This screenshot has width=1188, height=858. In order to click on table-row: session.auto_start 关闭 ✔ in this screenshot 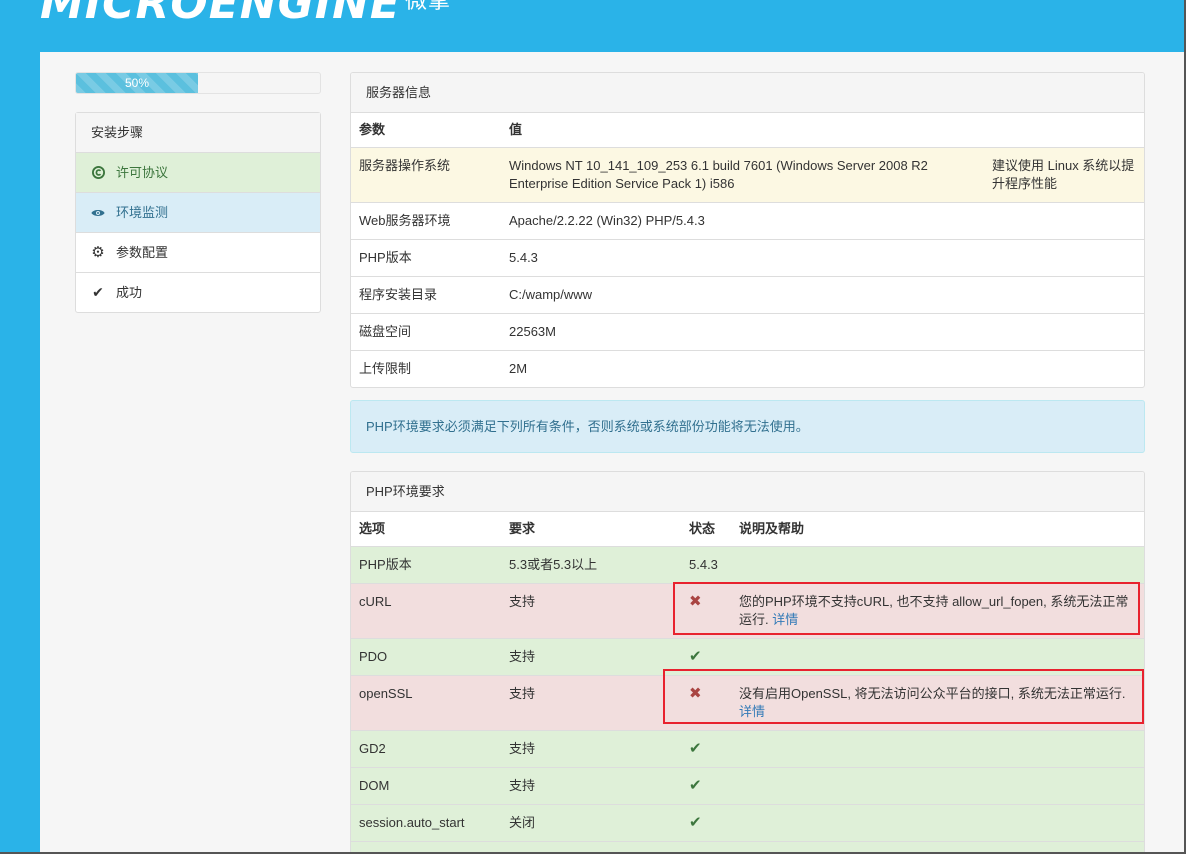, I will do `click(747, 823)`.